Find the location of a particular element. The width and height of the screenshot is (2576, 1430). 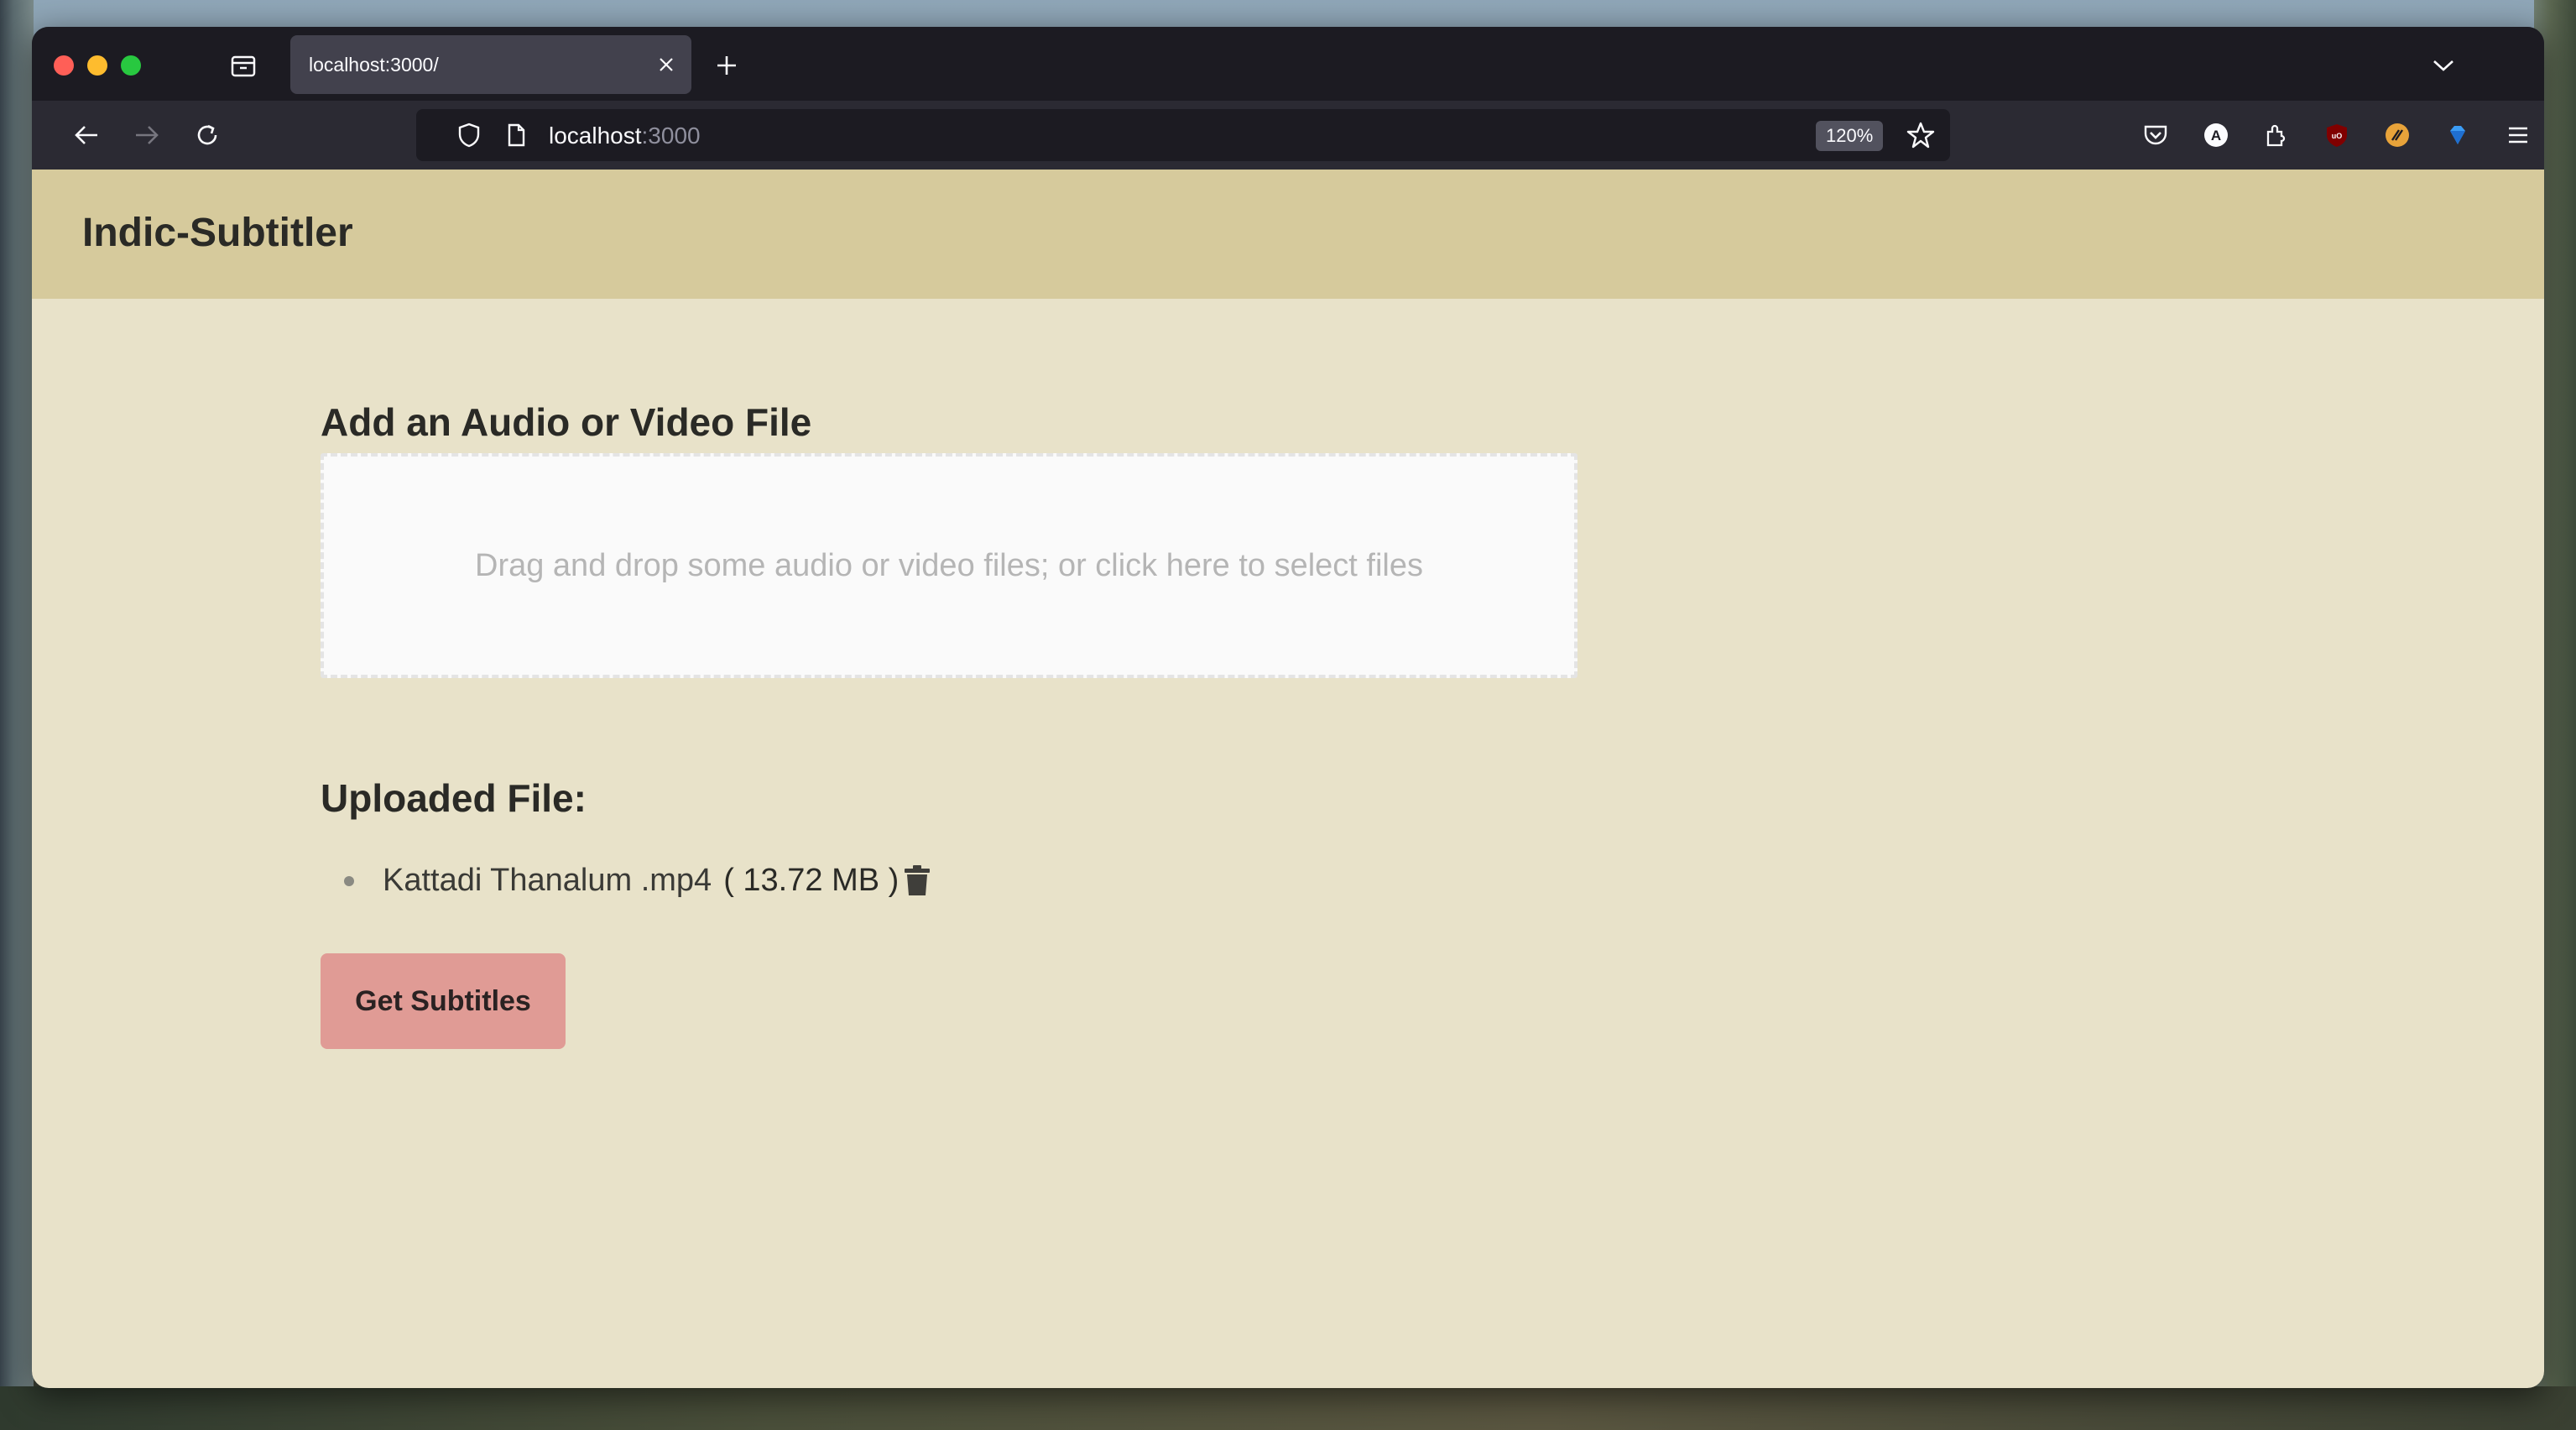

bookmark-star-icon is located at coordinates (1921, 135).